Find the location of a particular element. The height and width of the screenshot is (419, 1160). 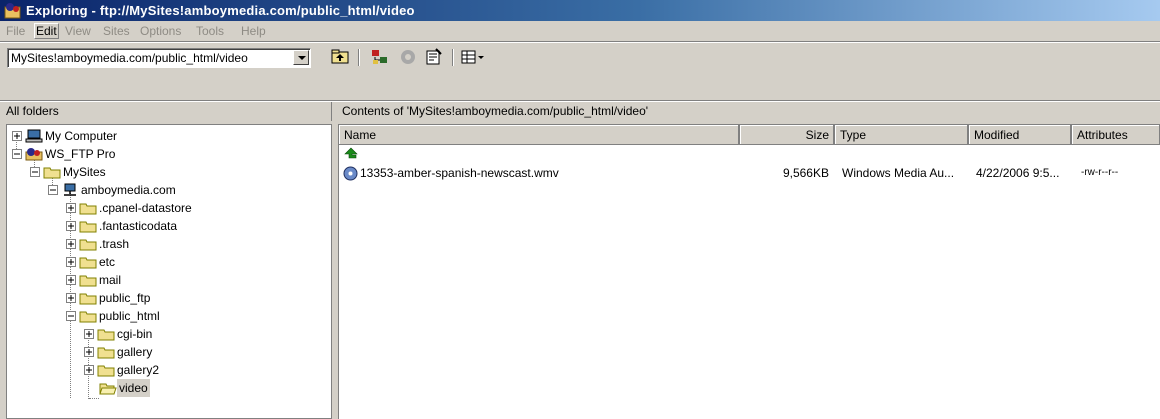

tree-item-mysites: MySites is located at coordinates (167, 172).